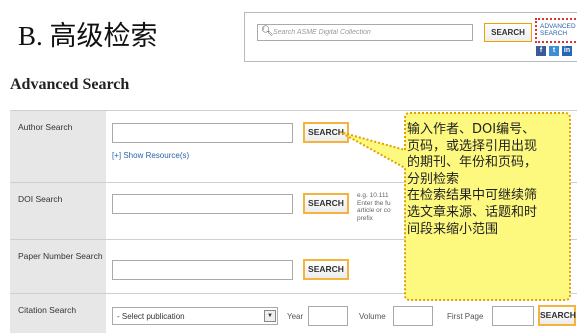 This screenshot has height=333, width=577. What do you see at coordinates (295, 316) in the screenshot?
I see `year-label: Year` at bounding box center [295, 316].